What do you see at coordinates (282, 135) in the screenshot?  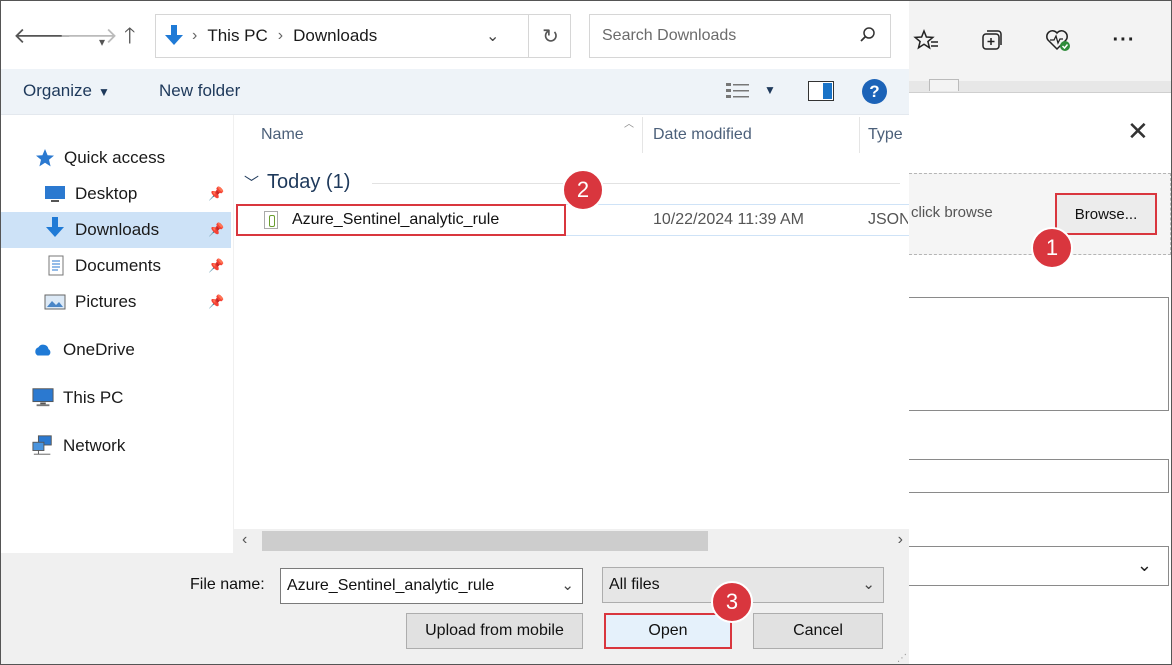 I see `column-header-name: Name` at bounding box center [282, 135].